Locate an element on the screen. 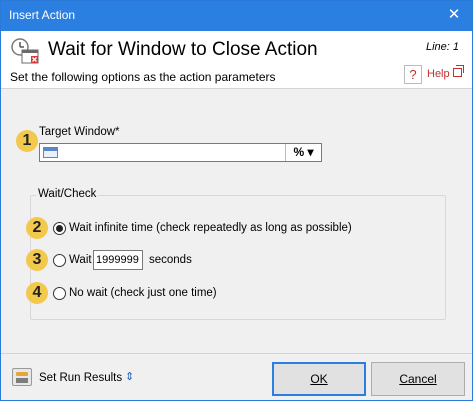  run-results-icon is located at coordinates (22, 377).